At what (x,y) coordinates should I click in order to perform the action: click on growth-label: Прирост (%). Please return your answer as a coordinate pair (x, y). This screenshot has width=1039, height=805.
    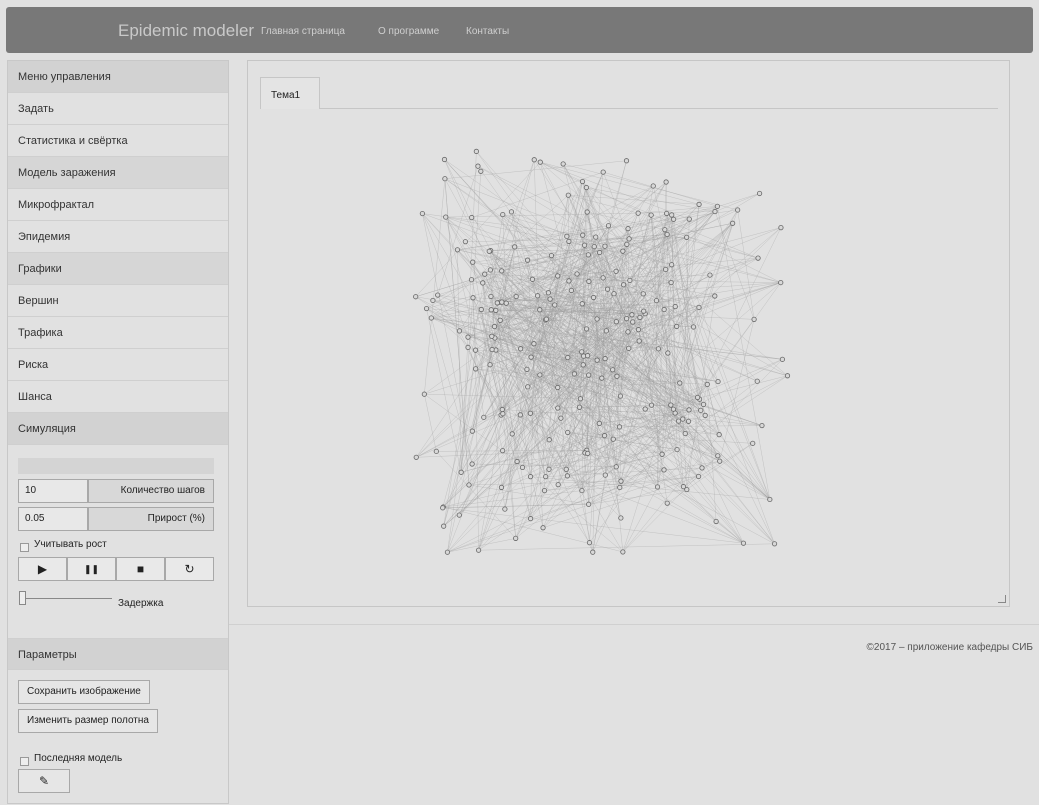
    Looking at the image, I should click on (151, 519).